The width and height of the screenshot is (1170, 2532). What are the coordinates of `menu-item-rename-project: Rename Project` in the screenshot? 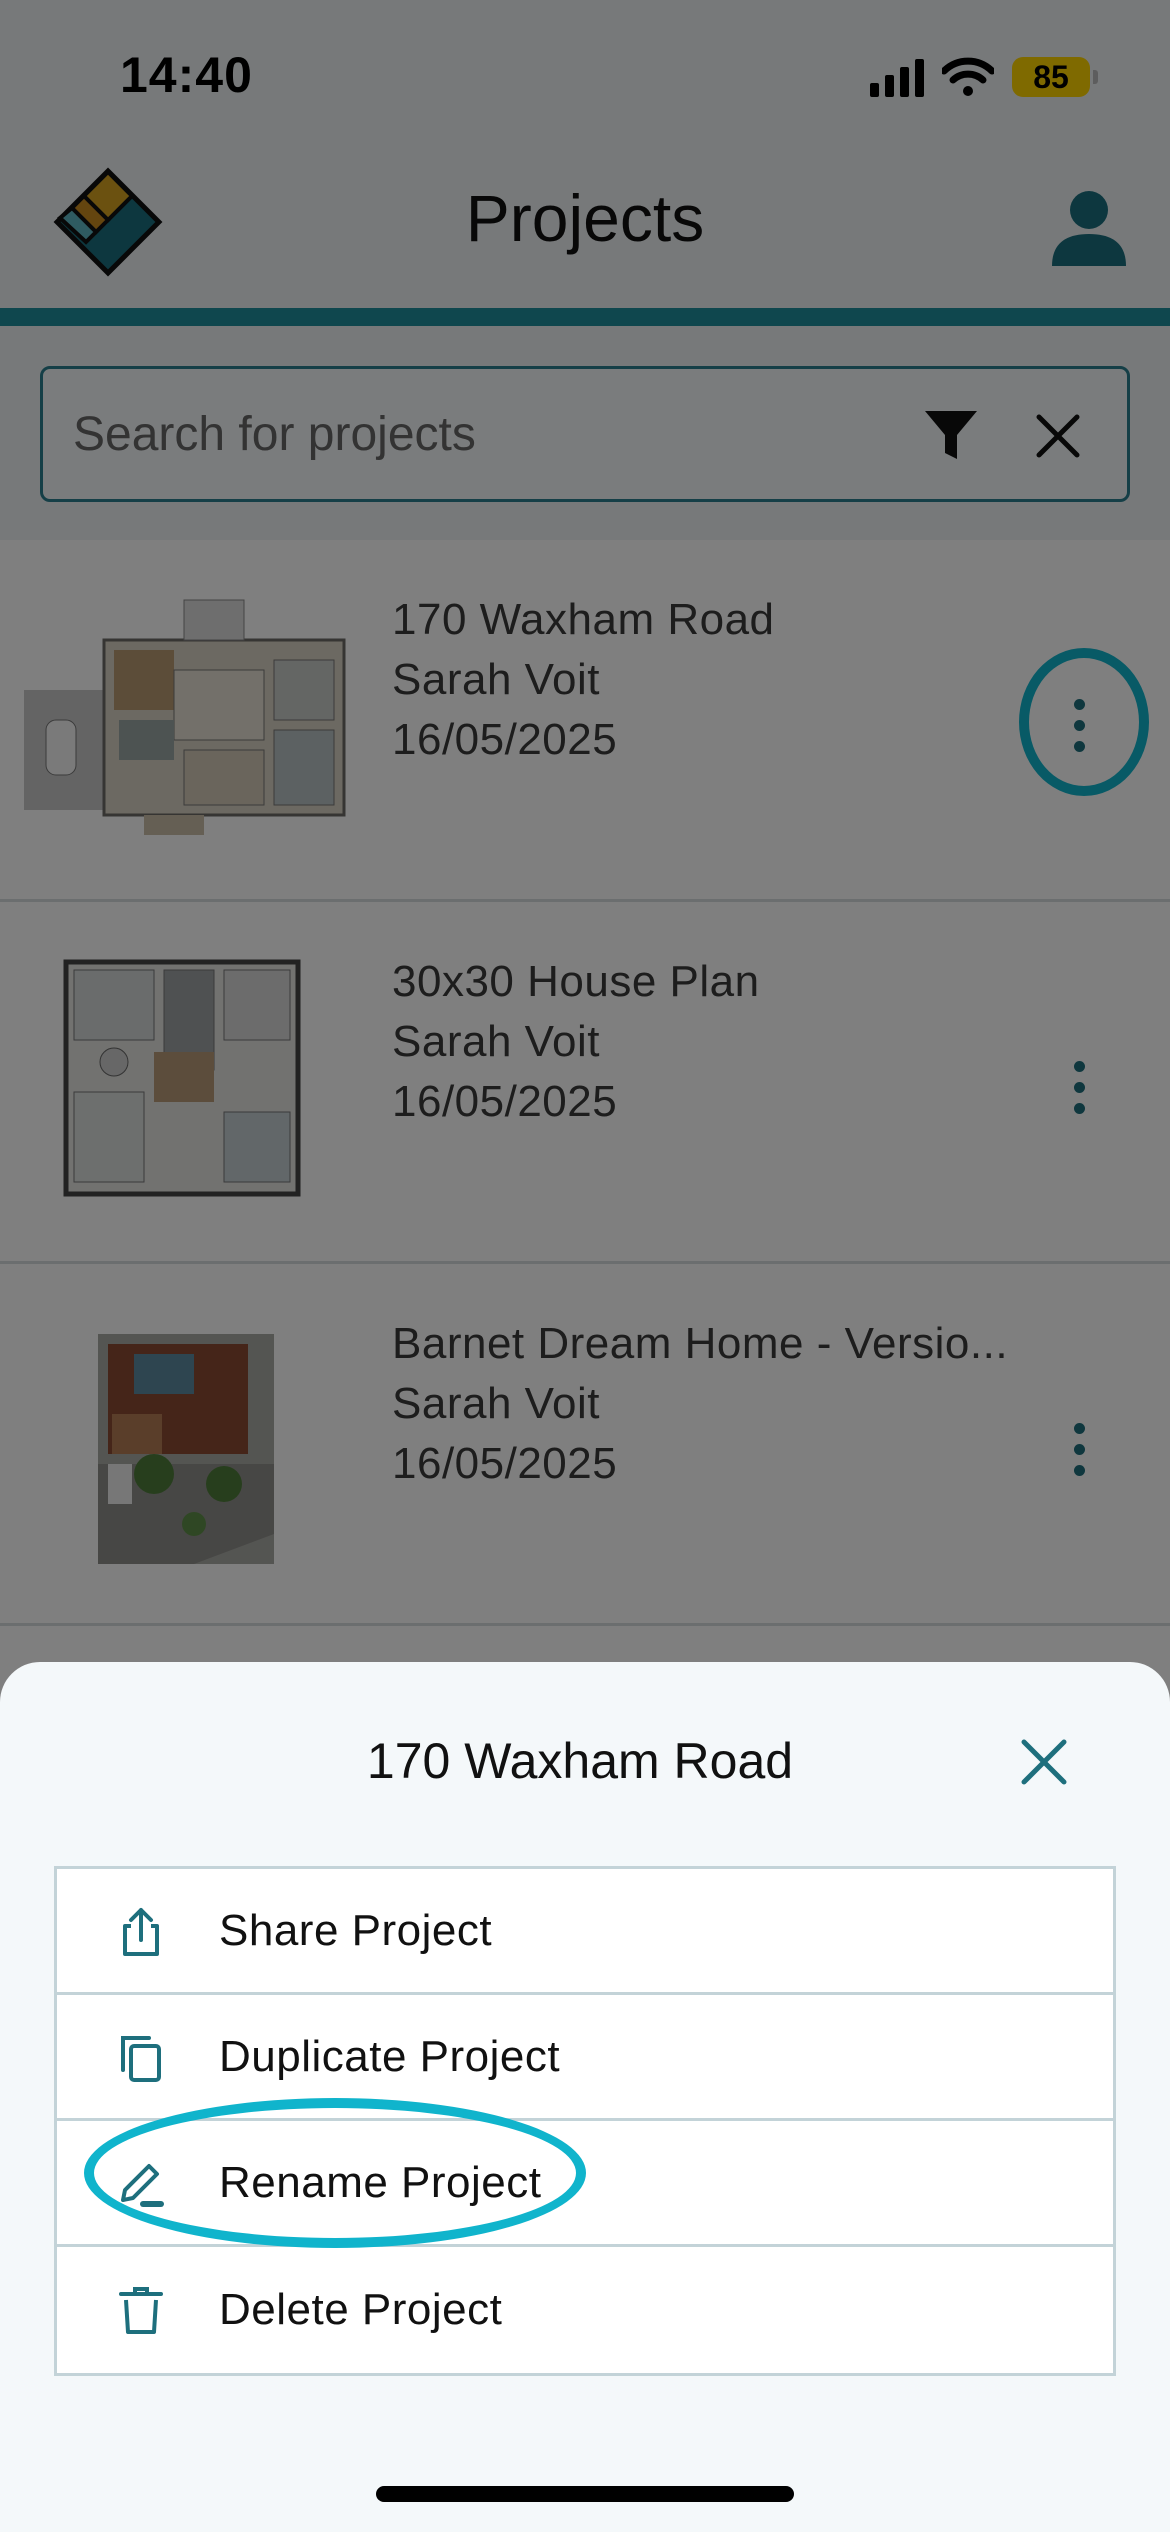 It's located at (585, 2184).